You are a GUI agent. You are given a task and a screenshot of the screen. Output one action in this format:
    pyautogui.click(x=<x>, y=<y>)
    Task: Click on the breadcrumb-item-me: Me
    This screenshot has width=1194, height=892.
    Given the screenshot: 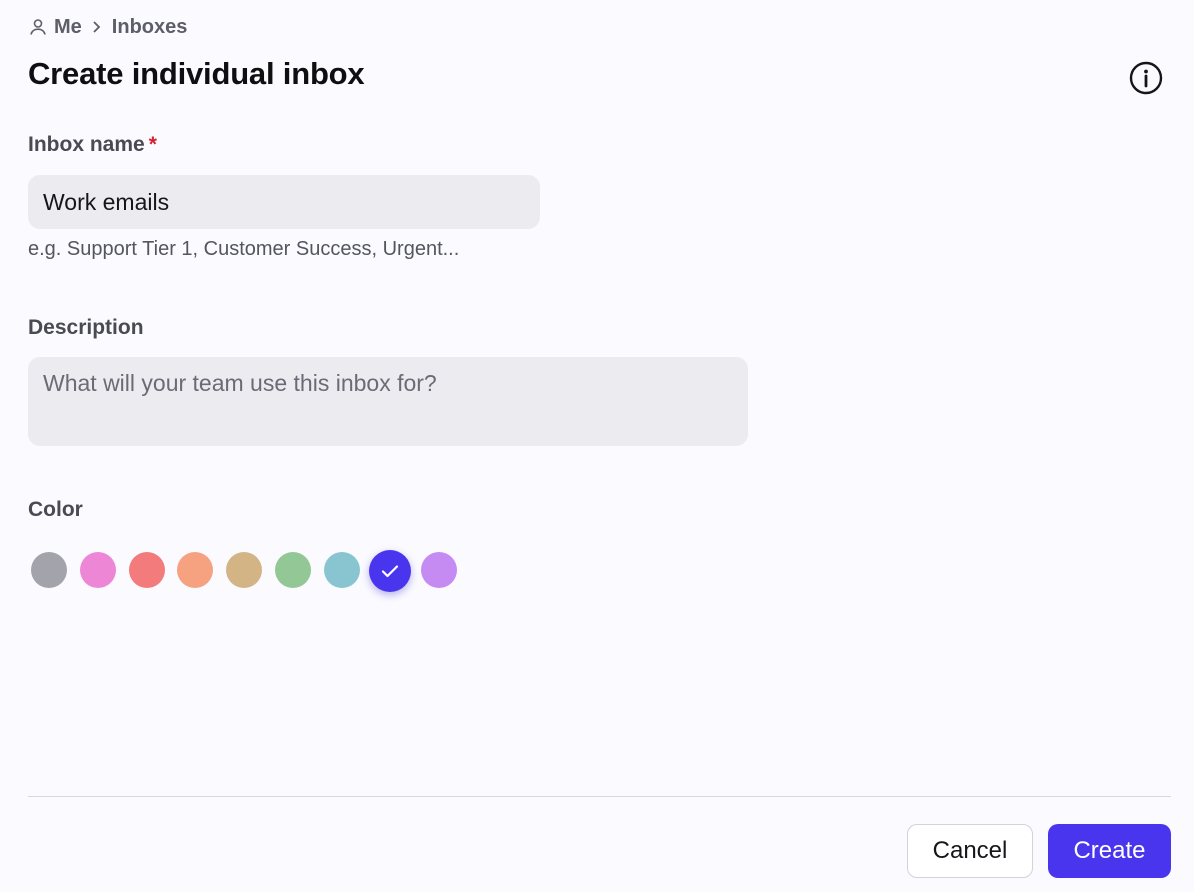 What is the action you would take?
    pyautogui.click(x=68, y=27)
    